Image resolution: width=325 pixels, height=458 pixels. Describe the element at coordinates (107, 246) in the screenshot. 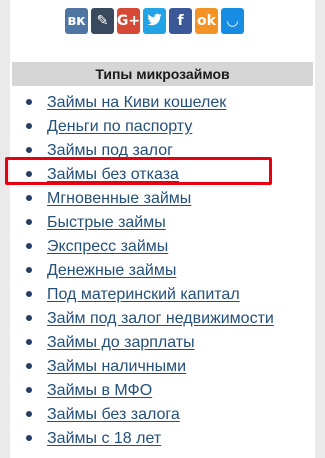

I see `microloan-type-link: Экспресс займы` at that location.